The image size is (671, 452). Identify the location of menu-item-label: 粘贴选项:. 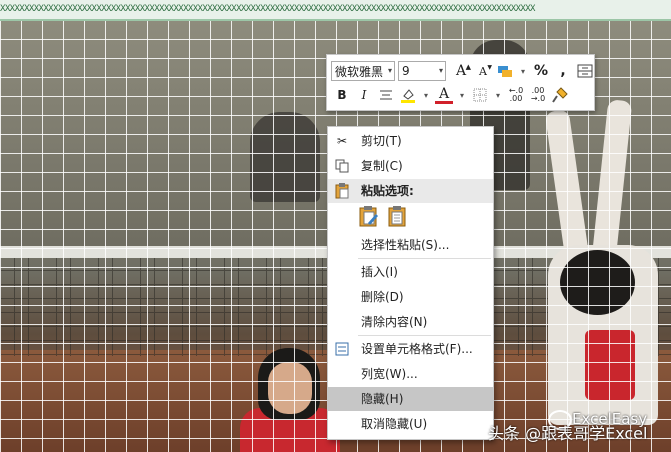
(387, 191).